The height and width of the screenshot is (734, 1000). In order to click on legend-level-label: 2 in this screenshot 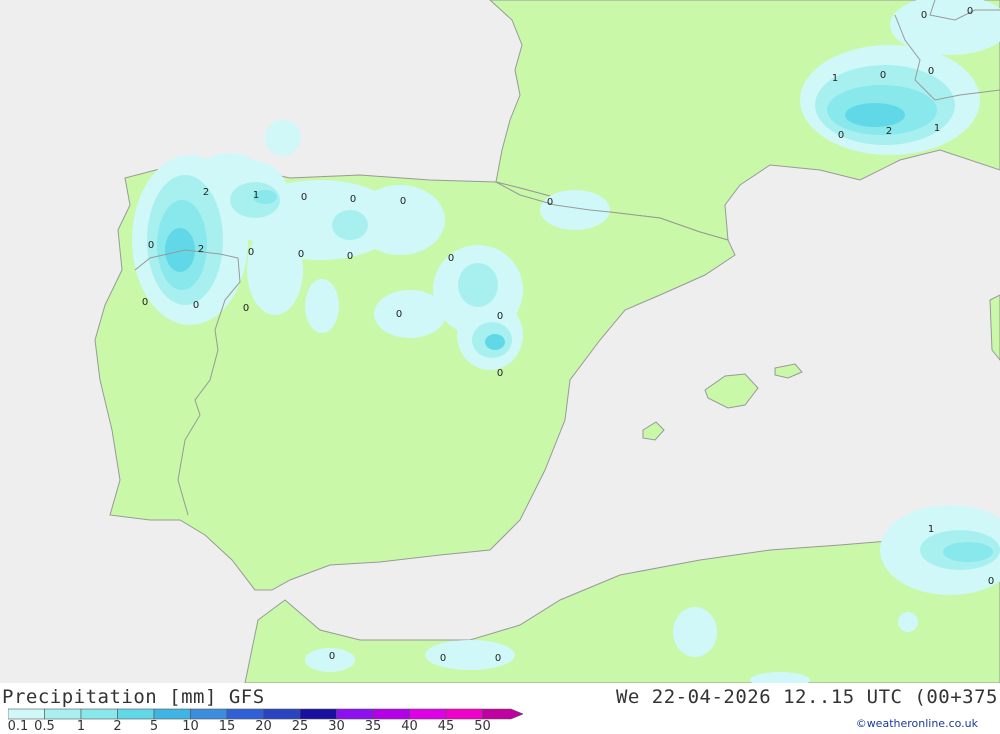, I will do `click(117, 726)`.